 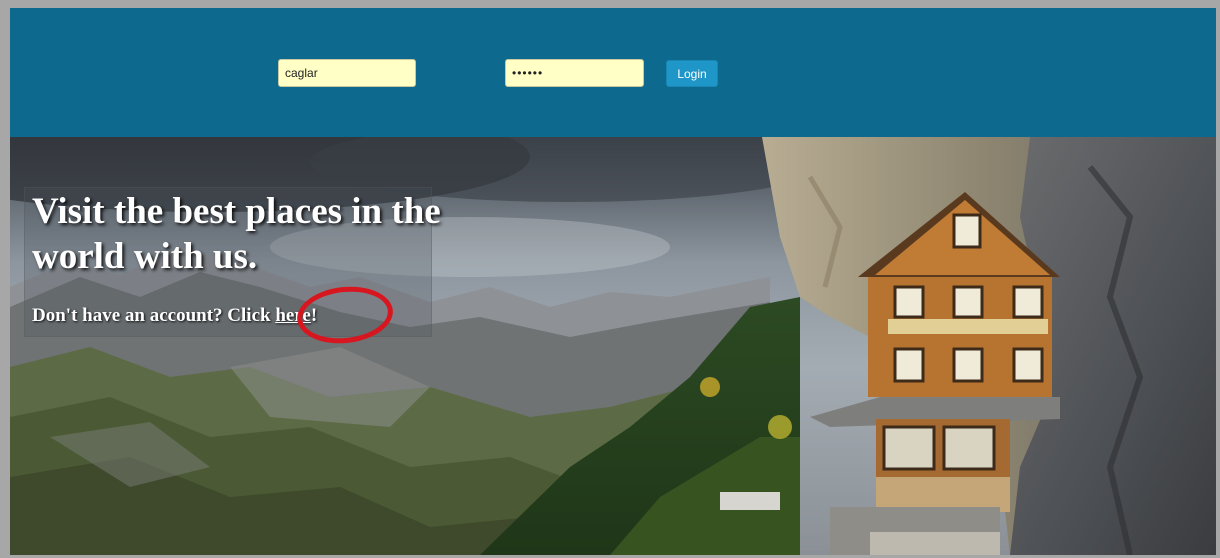 I want to click on password-input, so click(x=574, y=73).